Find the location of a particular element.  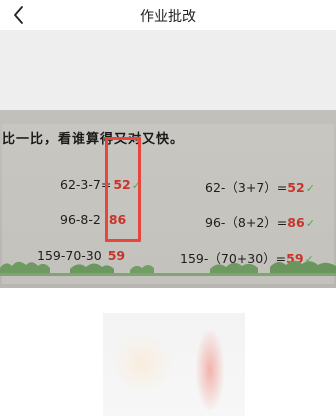

equation-expression: 62-（3+7）= is located at coordinates (246, 187).